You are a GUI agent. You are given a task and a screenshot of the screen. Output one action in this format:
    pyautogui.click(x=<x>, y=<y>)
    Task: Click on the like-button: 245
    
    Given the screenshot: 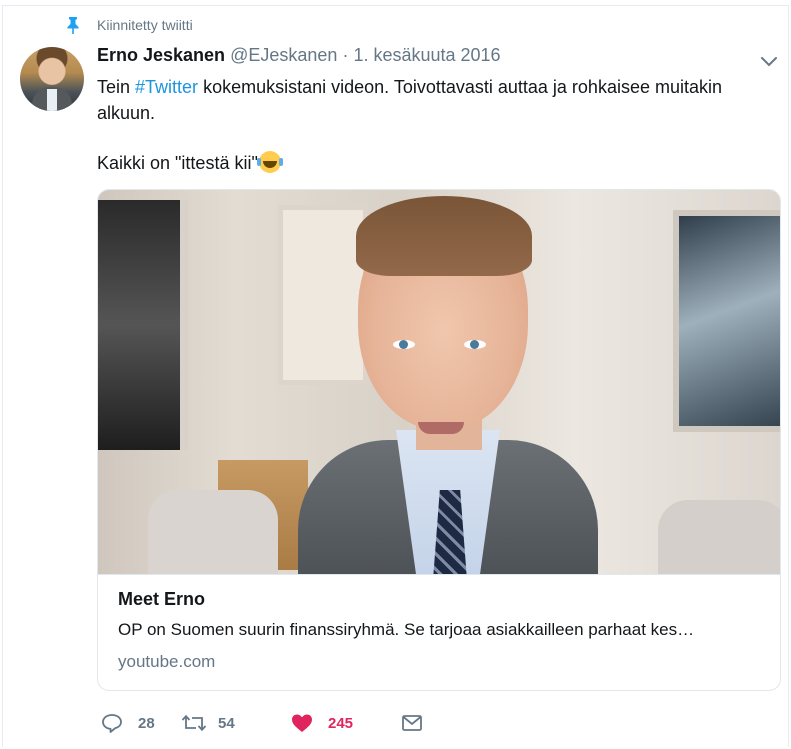 What is the action you would take?
    pyautogui.click(x=346, y=723)
    